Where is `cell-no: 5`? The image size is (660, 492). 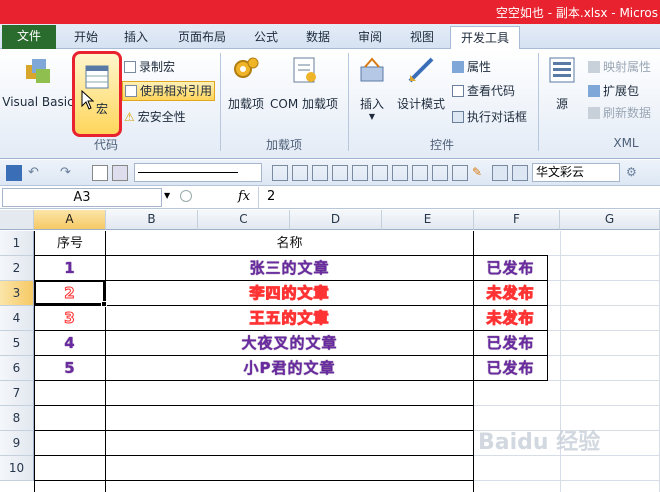 cell-no: 5 is located at coordinates (70, 368).